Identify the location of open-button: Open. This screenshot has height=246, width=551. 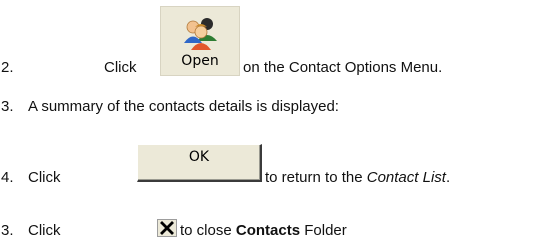
(200, 41).